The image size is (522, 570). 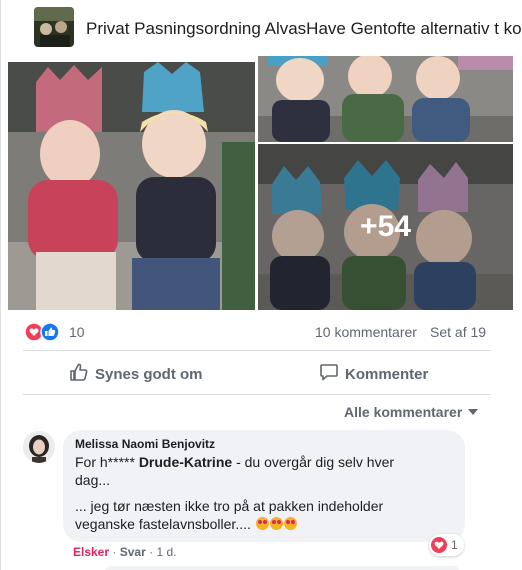 I want to click on reaction-icons, so click(x=44, y=332).